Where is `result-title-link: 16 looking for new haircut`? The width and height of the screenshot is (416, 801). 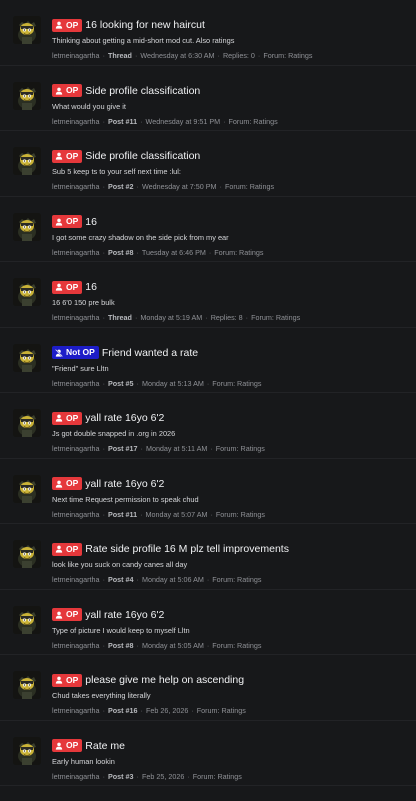
result-title-link: 16 looking for new haircut is located at coordinates (145, 25).